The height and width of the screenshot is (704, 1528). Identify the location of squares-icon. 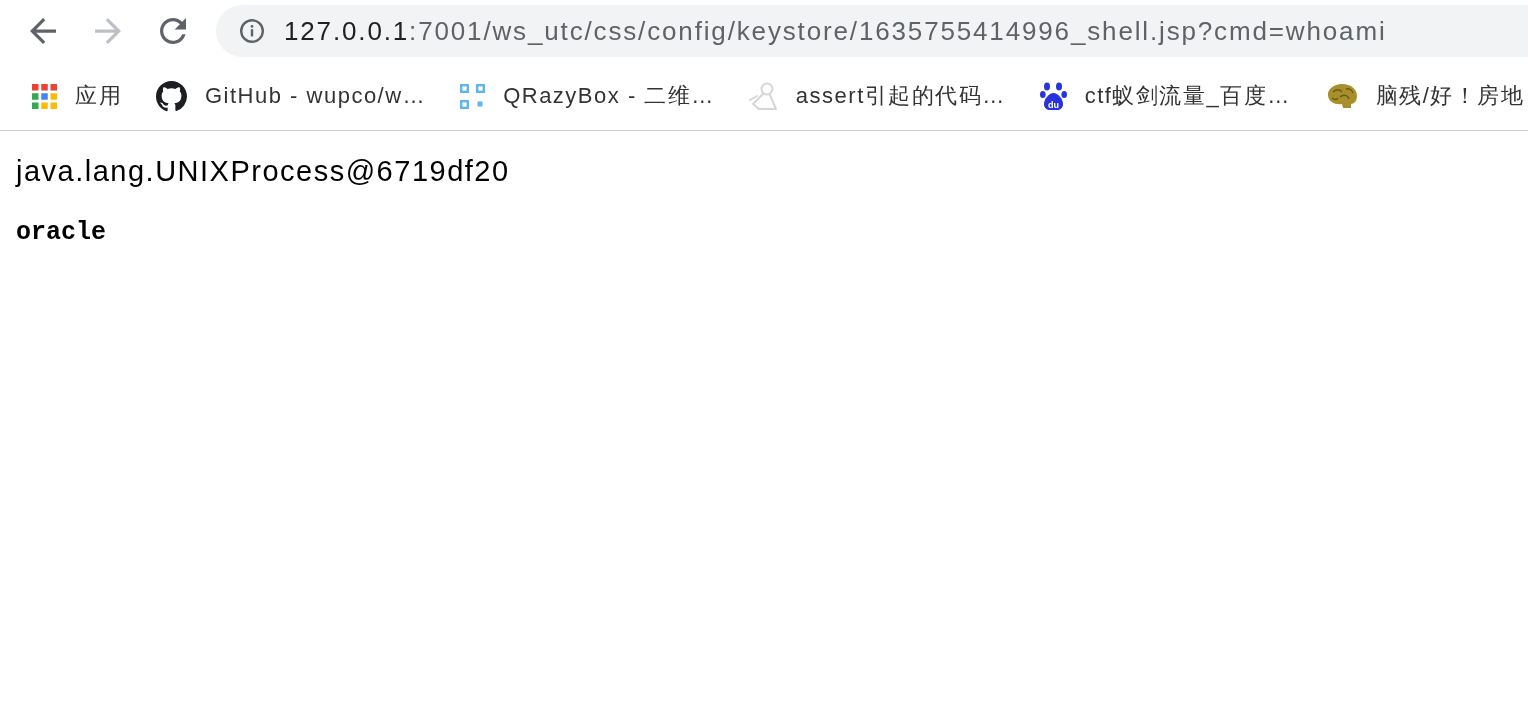
(473, 96).